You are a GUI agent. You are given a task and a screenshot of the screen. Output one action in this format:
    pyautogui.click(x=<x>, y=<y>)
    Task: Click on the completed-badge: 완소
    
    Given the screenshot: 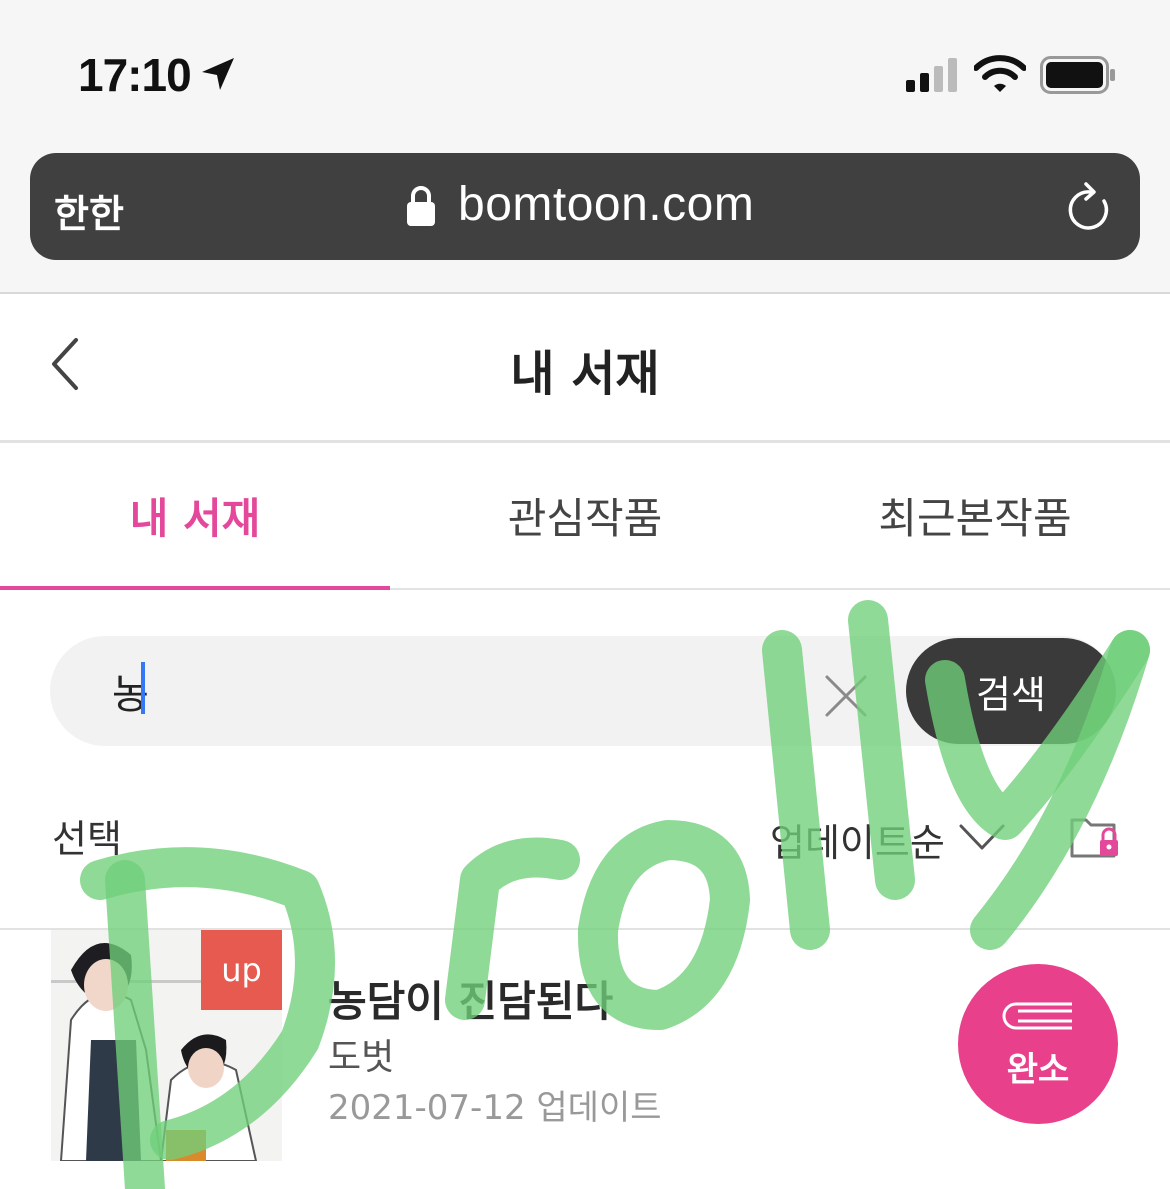 What is the action you would take?
    pyautogui.click(x=1038, y=1044)
    